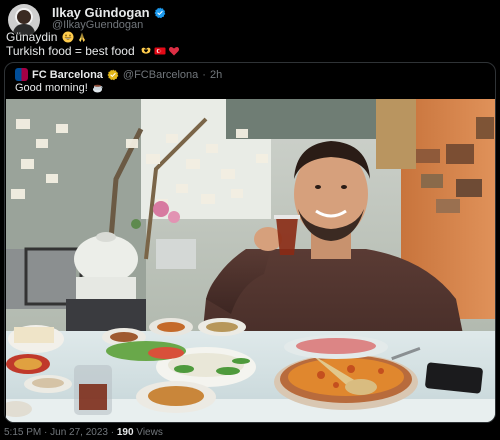 The image size is (500, 440). Describe the element at coordinates (67, 75) in the screenshot. I see `quoted-author-name: FC Barcelona` at that location.